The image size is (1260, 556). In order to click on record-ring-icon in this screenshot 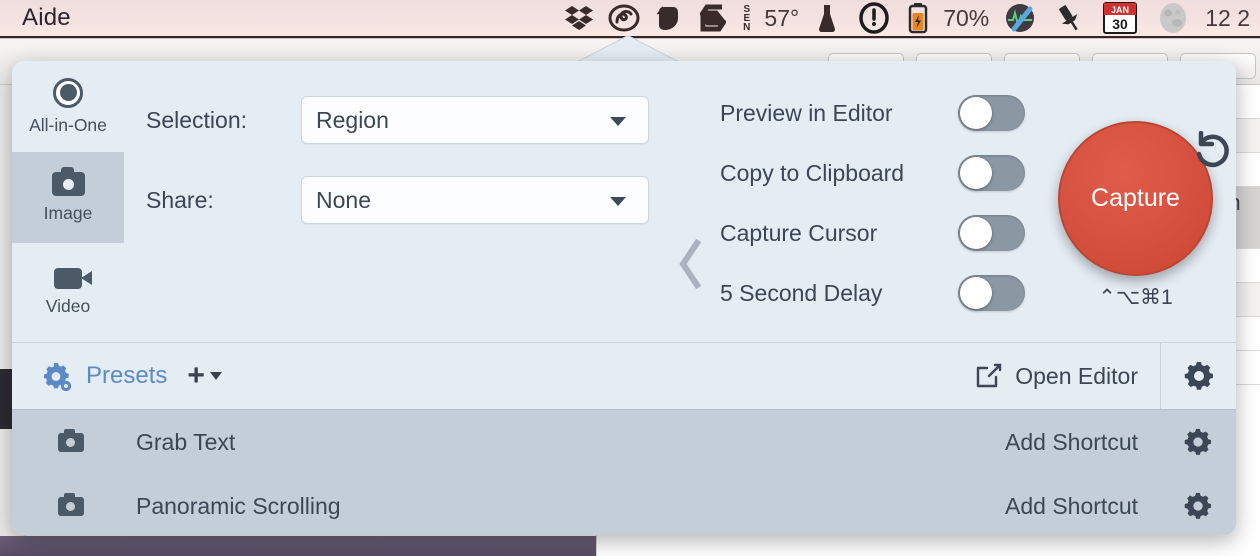, I will do `click(68, 92)`.